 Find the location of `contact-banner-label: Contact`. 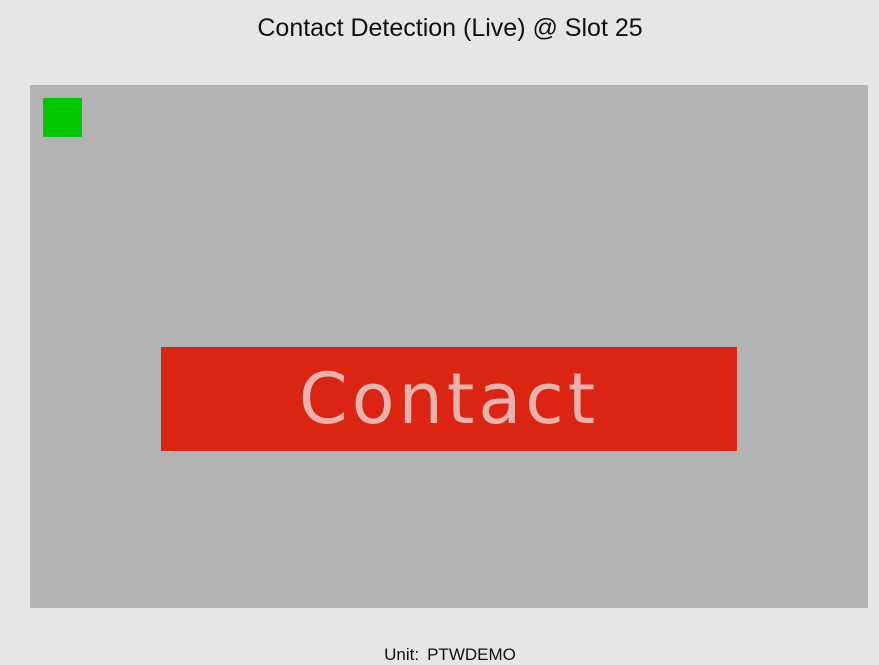

contact-banner-label: Contact is located at coordinates (449, 399).